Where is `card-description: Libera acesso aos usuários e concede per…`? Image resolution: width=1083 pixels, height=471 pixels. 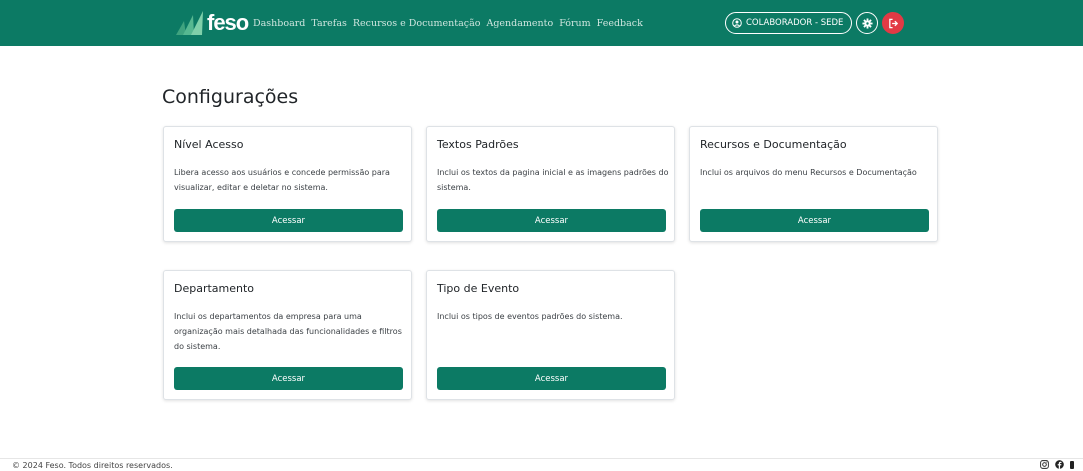
card-description: Libera acesso aos usuários e concede per… is located at coordinates (282, 180).